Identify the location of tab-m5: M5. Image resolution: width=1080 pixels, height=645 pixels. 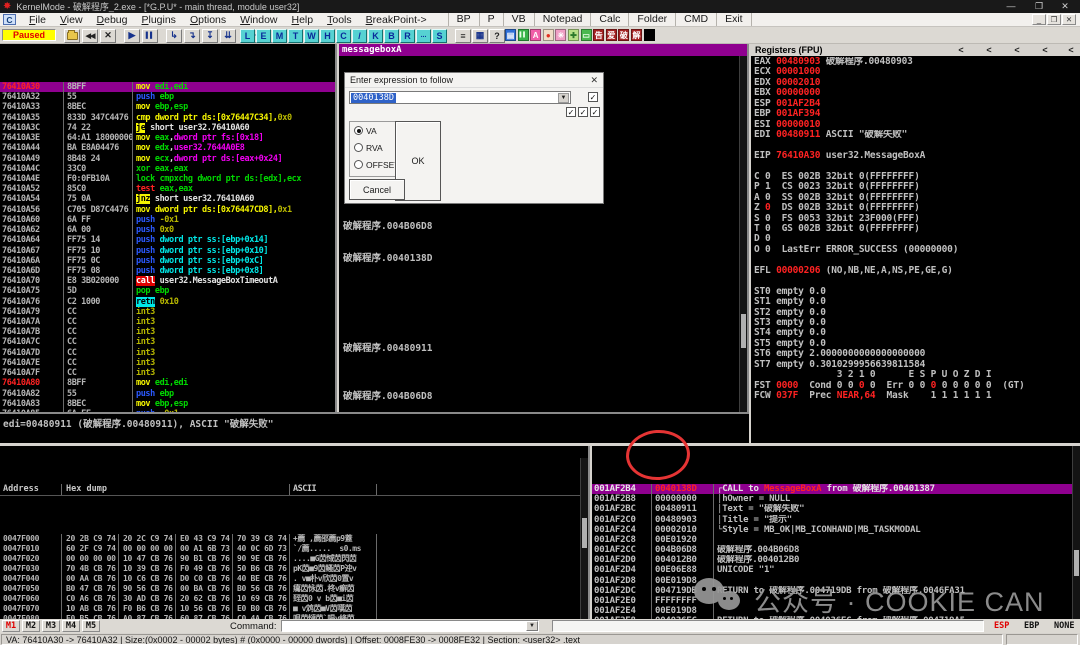
(91, 626).